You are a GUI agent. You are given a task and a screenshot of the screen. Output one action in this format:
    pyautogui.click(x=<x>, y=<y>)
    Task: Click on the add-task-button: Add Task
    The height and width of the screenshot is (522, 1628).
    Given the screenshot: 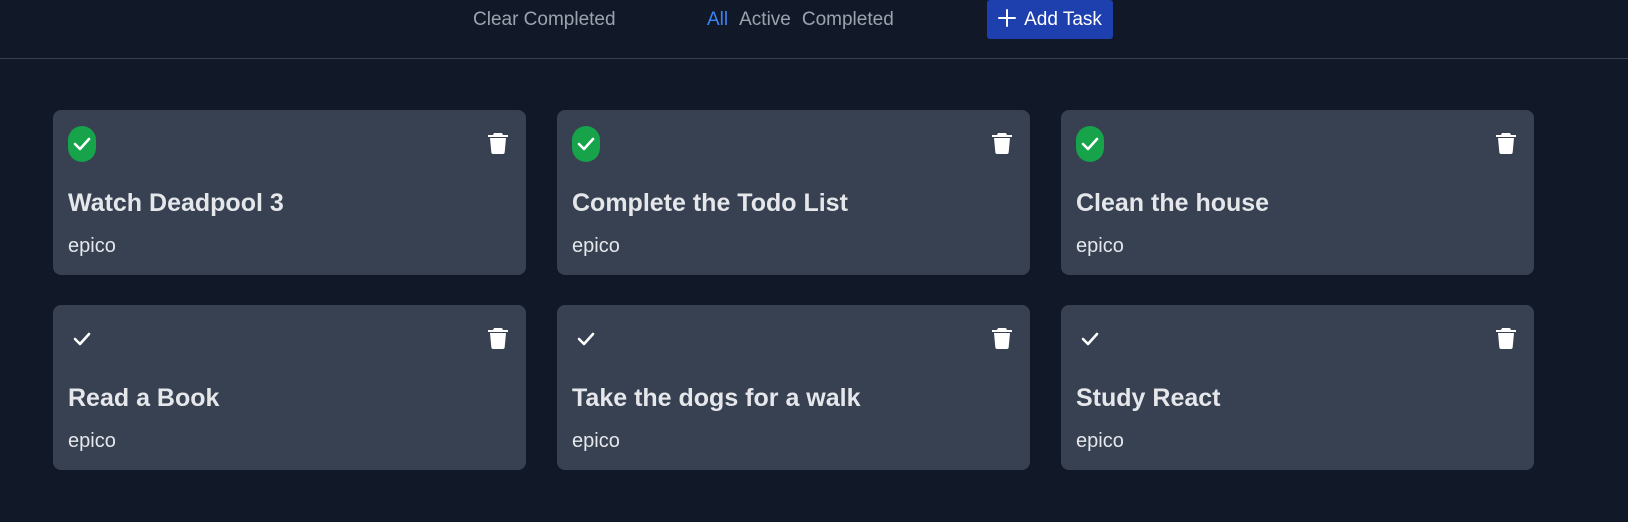 What is the action you would take?
    pyautogui.click(x=1050, y=19)
    